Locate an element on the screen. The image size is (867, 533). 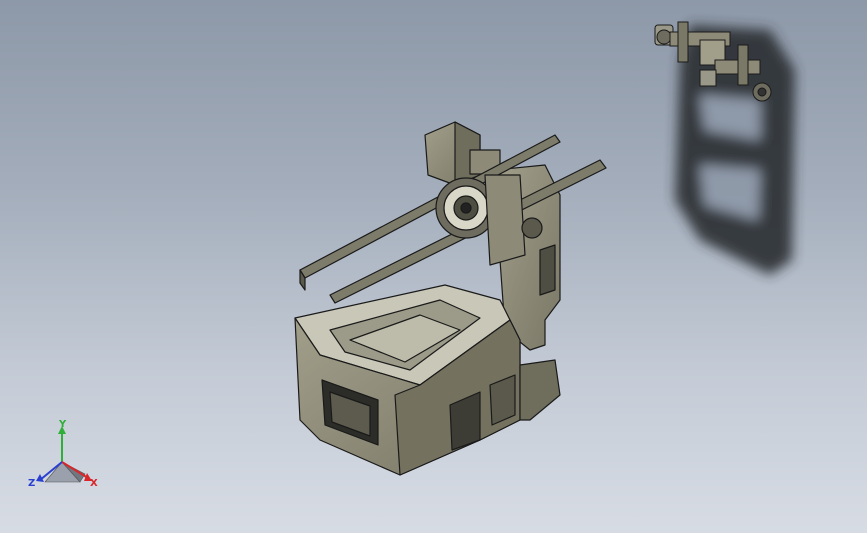
x-axis-label: X is located at coordinates (94, 483).